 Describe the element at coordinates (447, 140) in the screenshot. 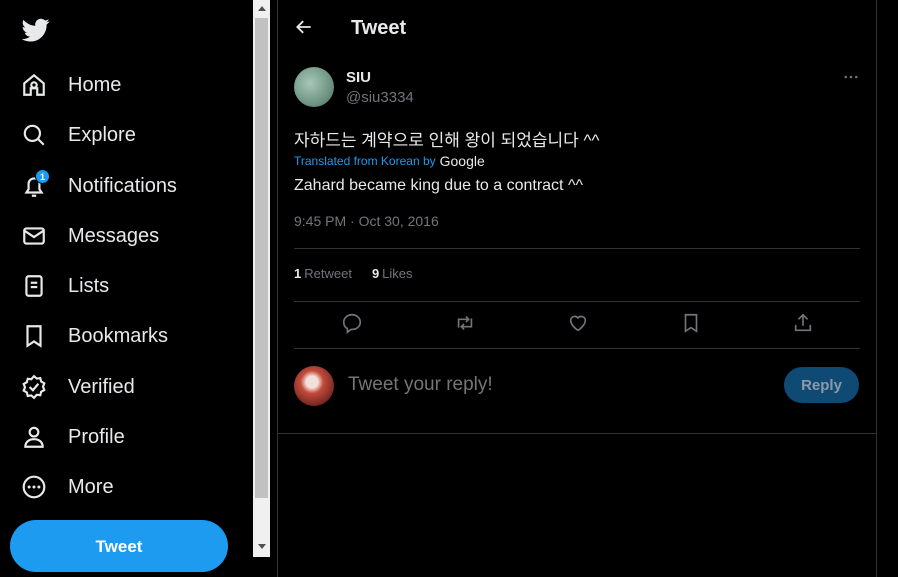

I see `tweet-text: 자하드는 계약으로 인해 왕이 되었습니다 ^^` at that location.